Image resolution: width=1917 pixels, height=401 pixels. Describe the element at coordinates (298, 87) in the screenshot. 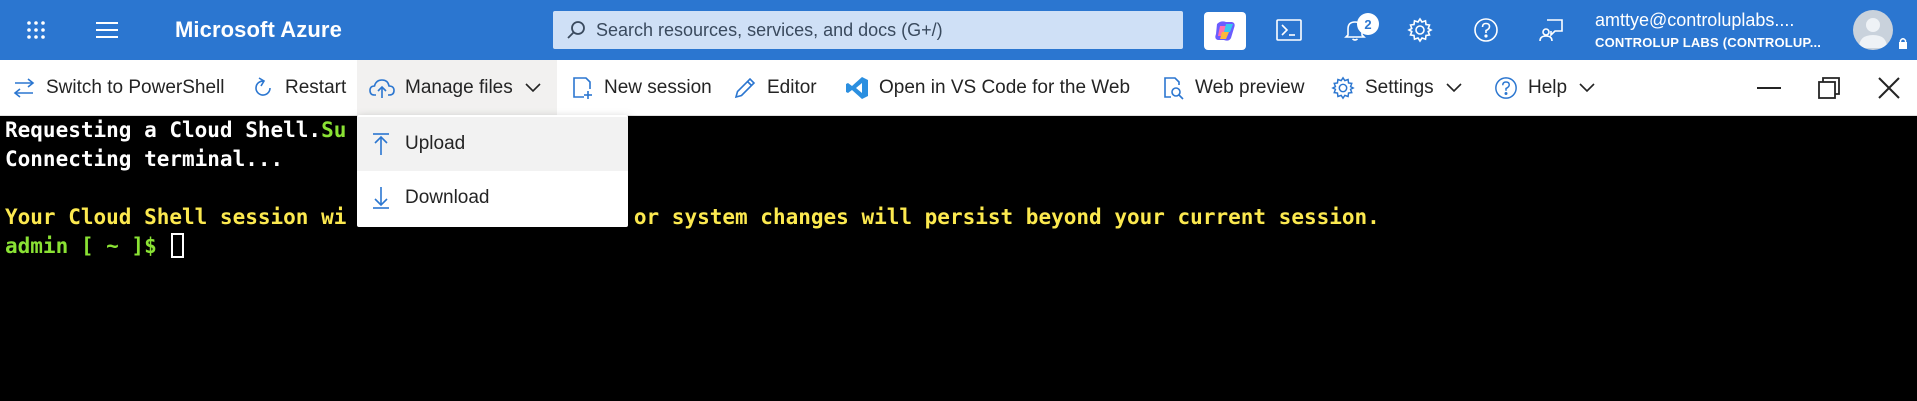

I see `restart-button: Restart` at that location.